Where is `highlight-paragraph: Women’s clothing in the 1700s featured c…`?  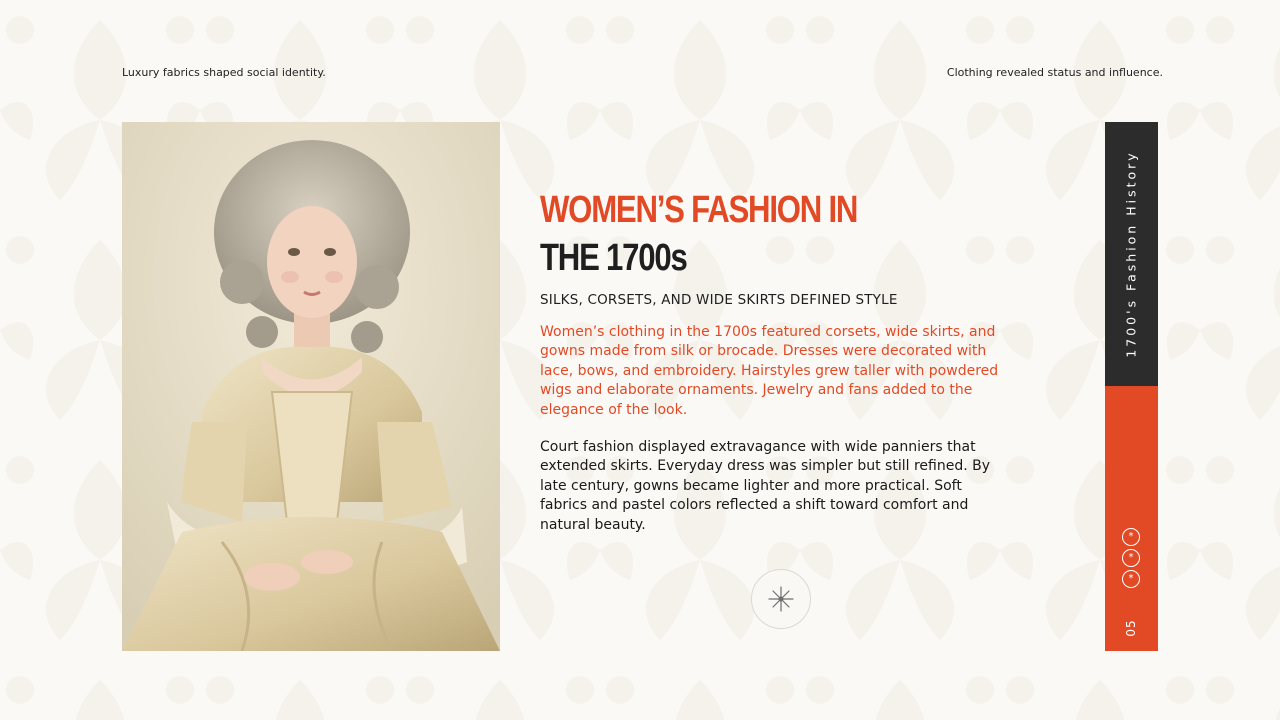 highlight-paragraph: Women’s clothing in the 1700s featured c… is located at coordinates (769, 371).